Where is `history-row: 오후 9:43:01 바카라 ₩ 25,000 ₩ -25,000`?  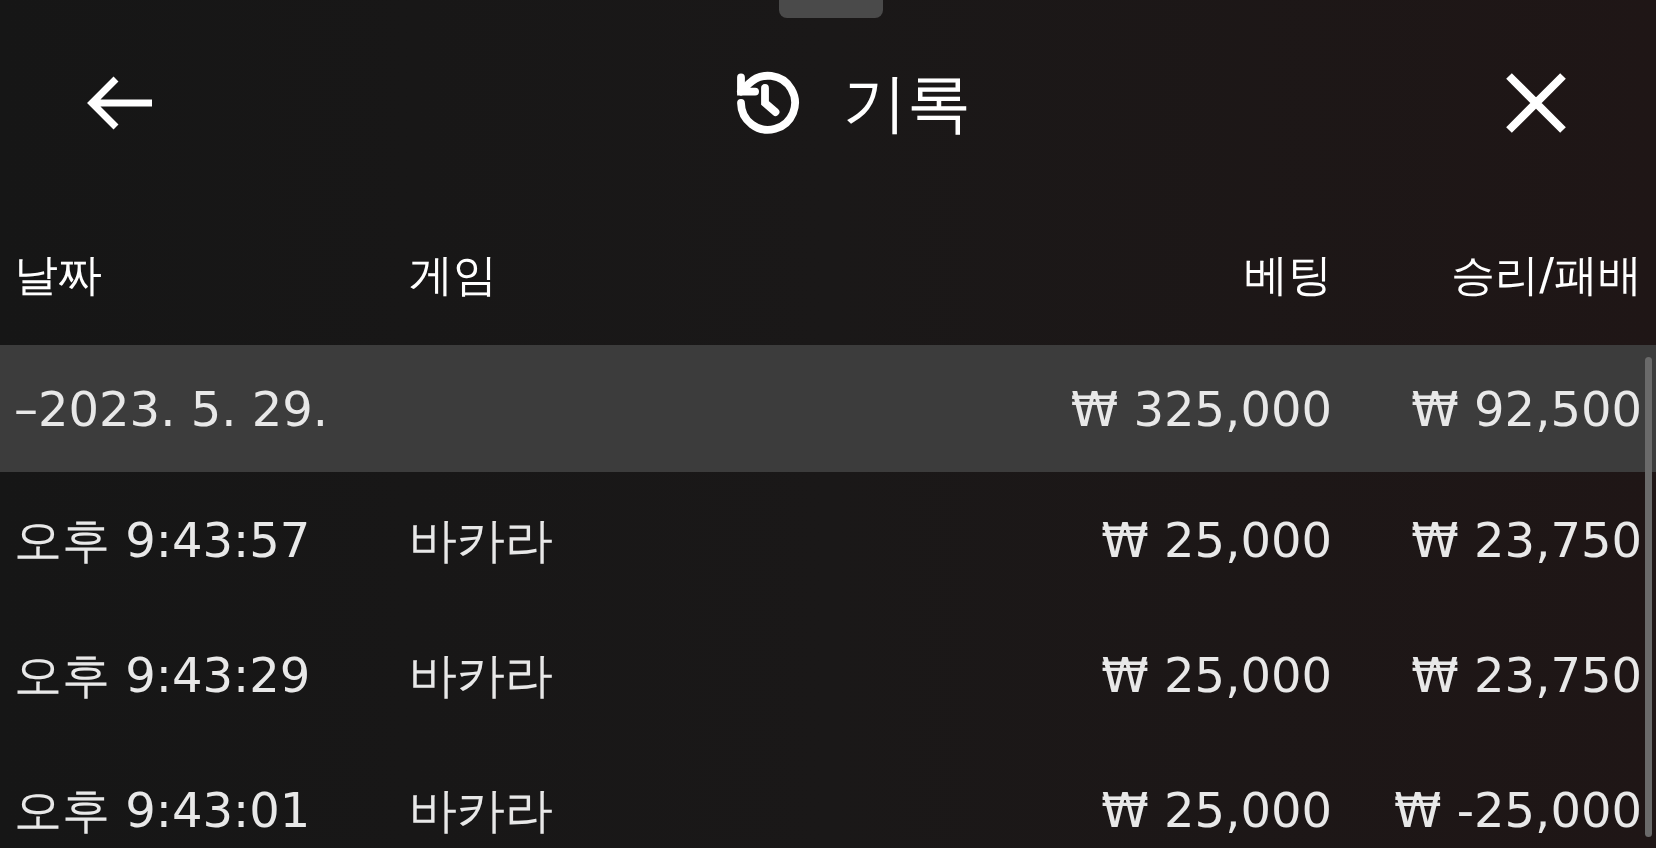
history-row: 오후 9:43:01 바카라 ₩ 25,000 ₩ -25,000 is located at coordinates (828, 795).